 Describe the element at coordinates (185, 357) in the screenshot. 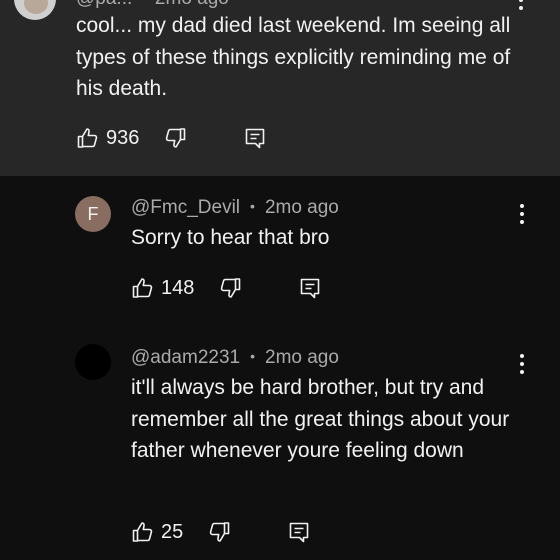

I see `reply-author: @adam2231` at that location.